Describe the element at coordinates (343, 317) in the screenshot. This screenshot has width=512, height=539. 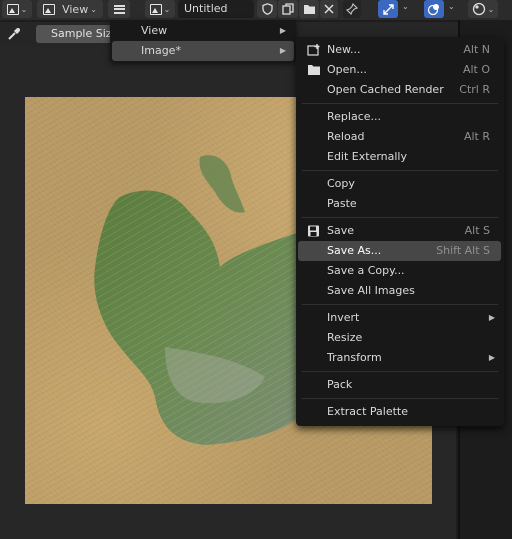
I see `menu-item-label: Invert` at that location.